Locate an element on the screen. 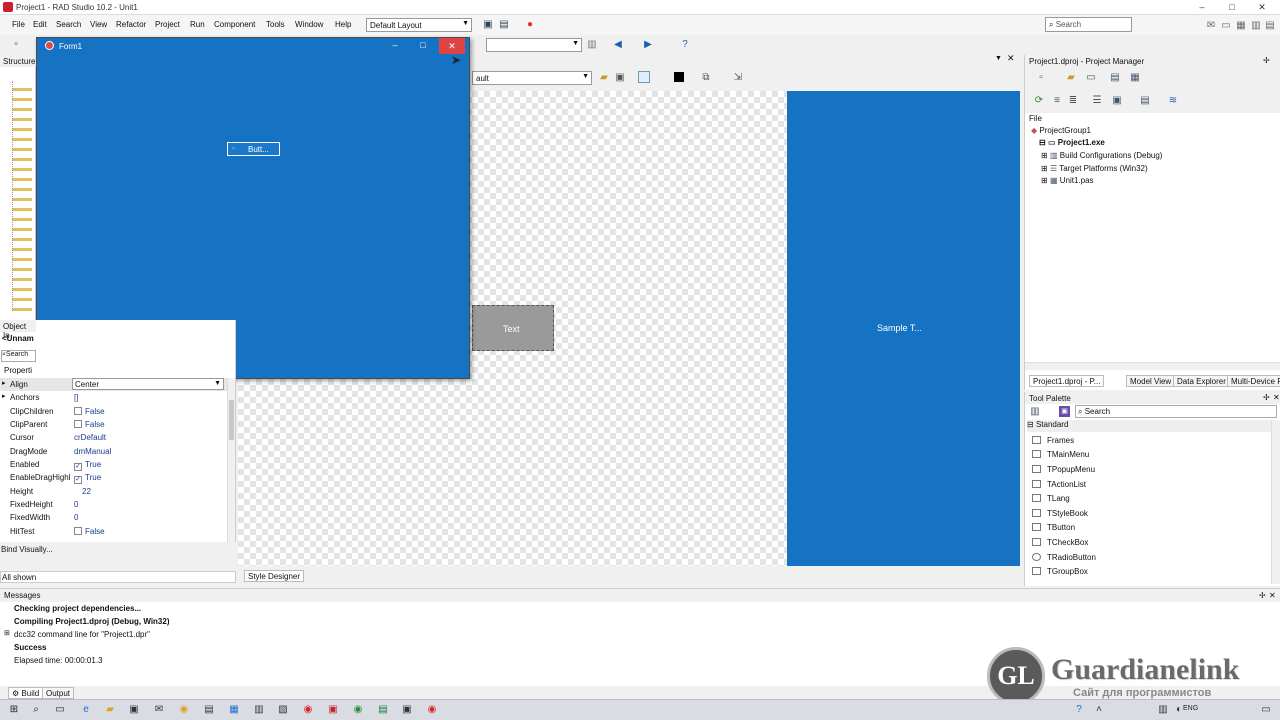 Image resolution: width=1280 pixels, height=720 pixels. palette-categories-icon: ▥ is located at coordinates (1035, 412).